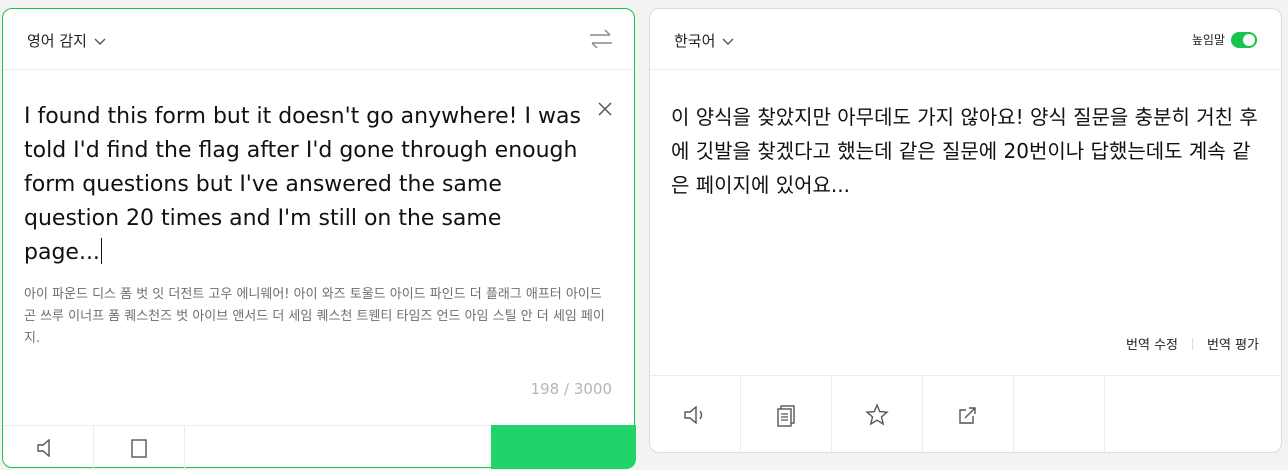 This screenshot has width=1288, height=470. Describe the element at coordinates (571, 389) in the screenshot. I see `character-count: 198 / 3000` at that location.